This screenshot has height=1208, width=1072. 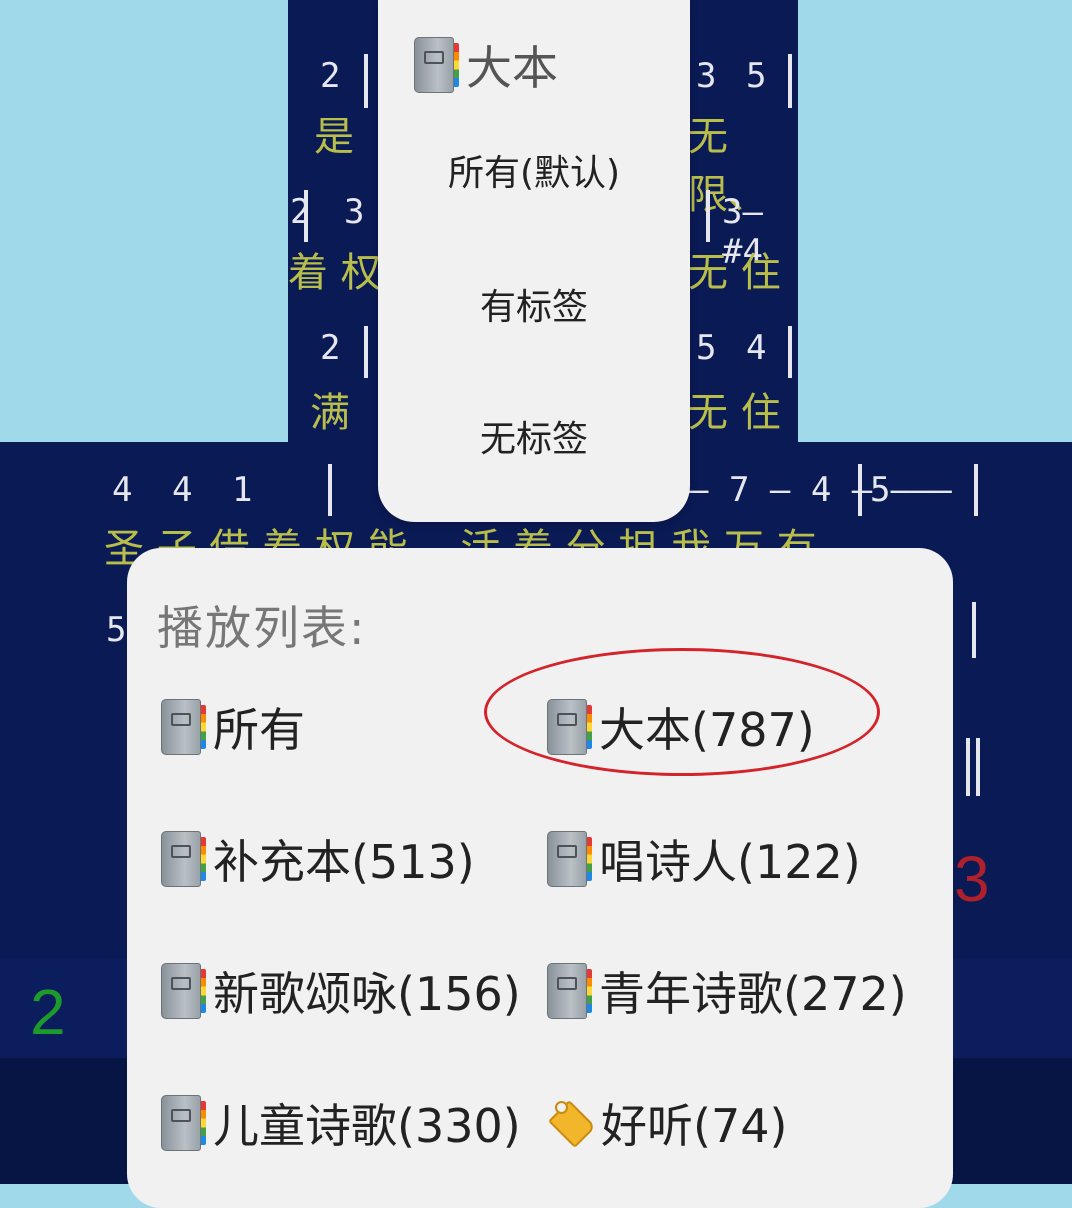 I want to click on highlight-circle-annotation, so click(x=682, y=712).